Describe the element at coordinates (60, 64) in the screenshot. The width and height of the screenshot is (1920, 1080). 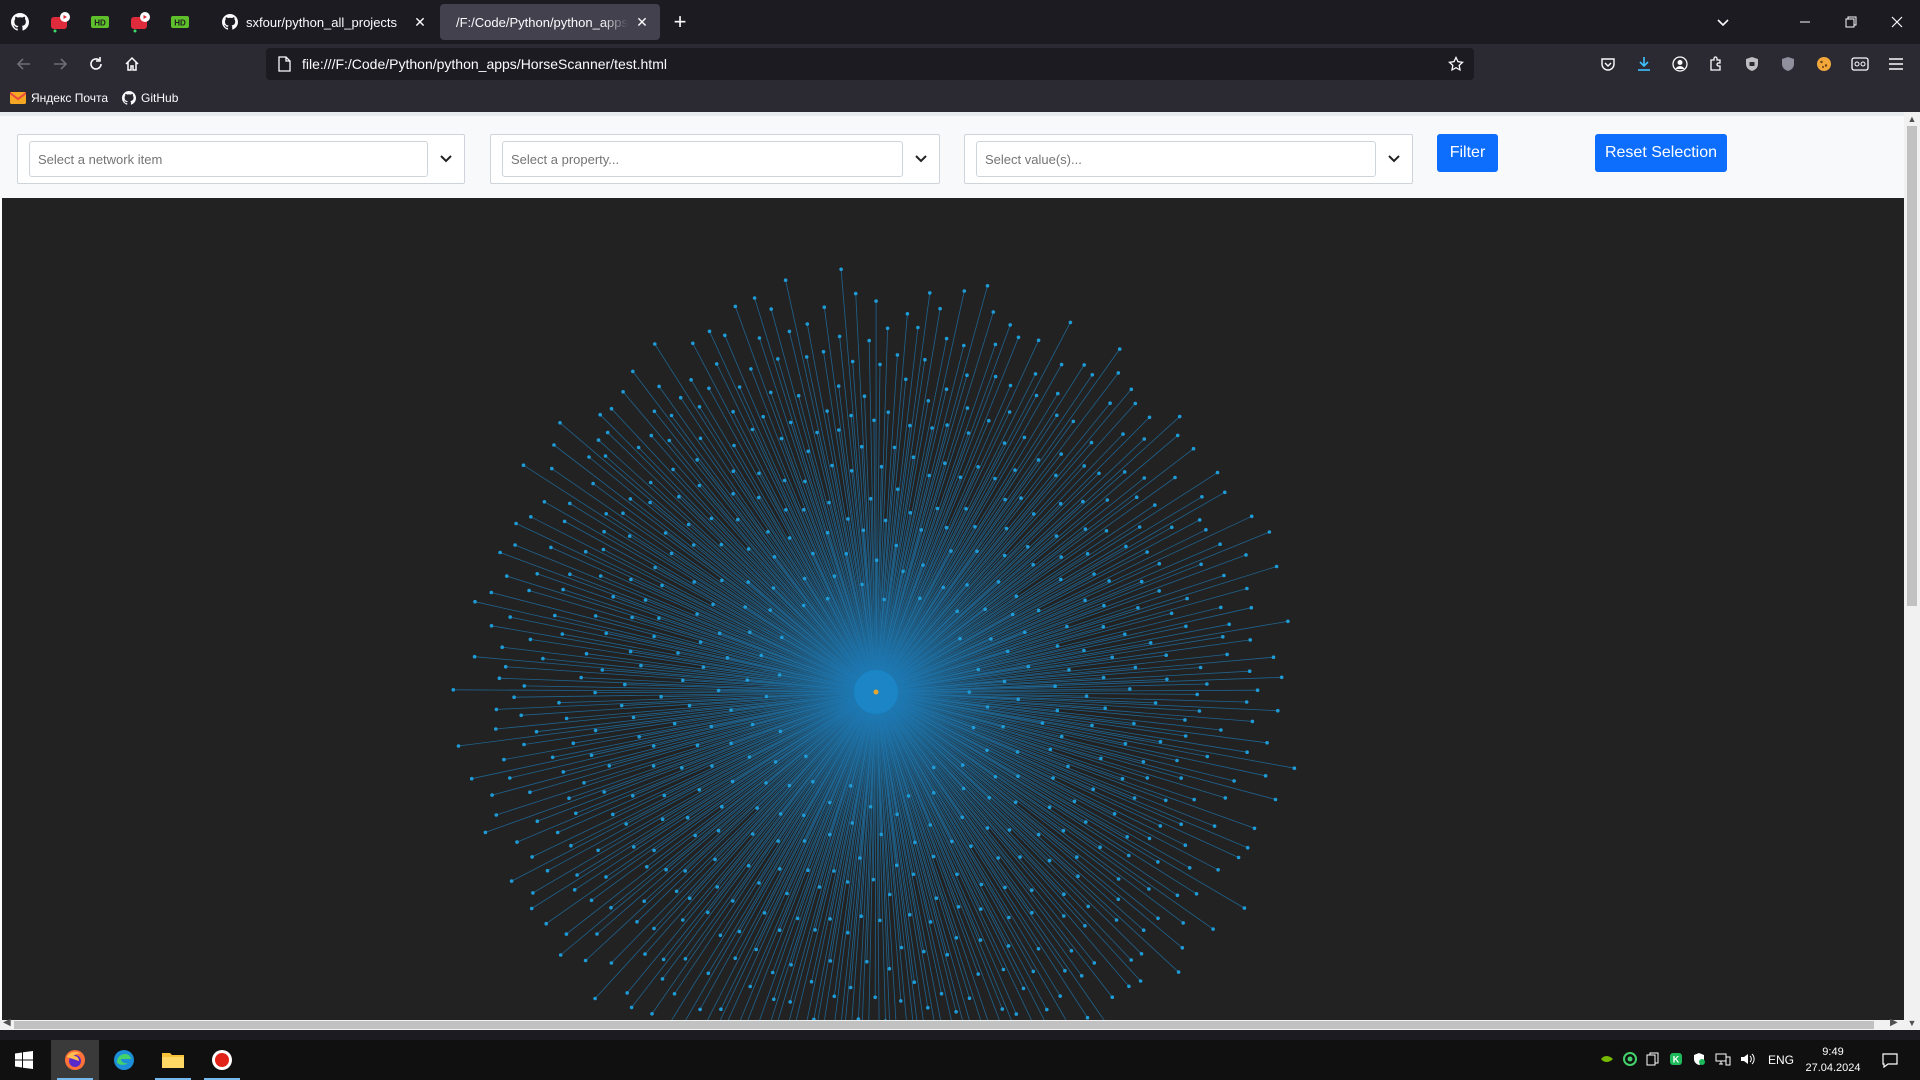
I see `forward-button` at that location.